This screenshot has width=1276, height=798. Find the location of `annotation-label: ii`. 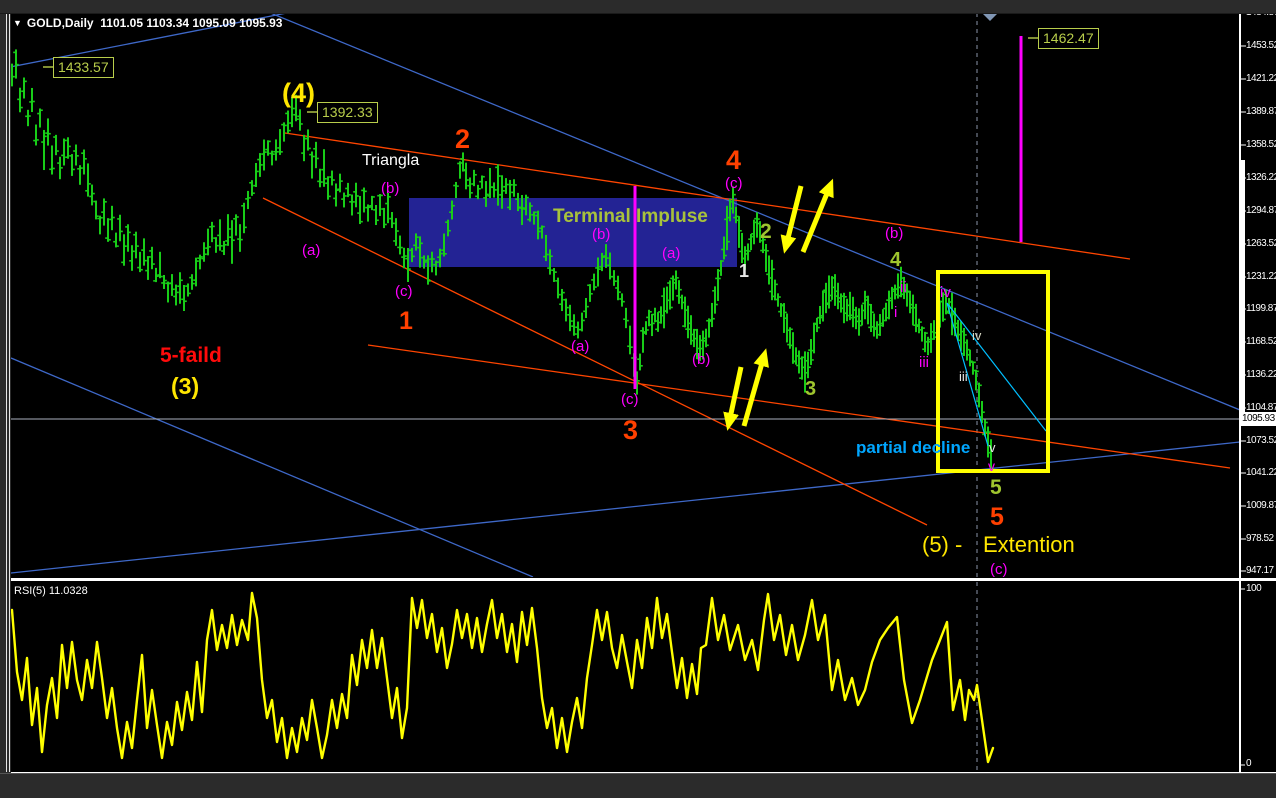

annotation-label: ii is located at coordinates (903, 287).